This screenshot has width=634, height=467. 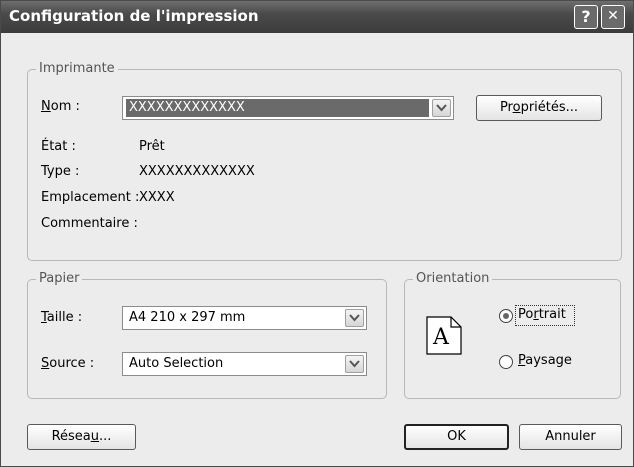 What do you see at coordinates (157, 197) in the screenshot?
I see `location-value: XXXX` at bounding box center [157, 197].